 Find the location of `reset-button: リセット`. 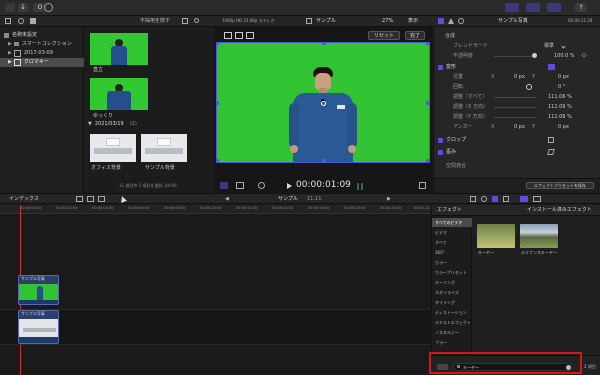

reset-button: リセット is located at coordinates (384, 35).